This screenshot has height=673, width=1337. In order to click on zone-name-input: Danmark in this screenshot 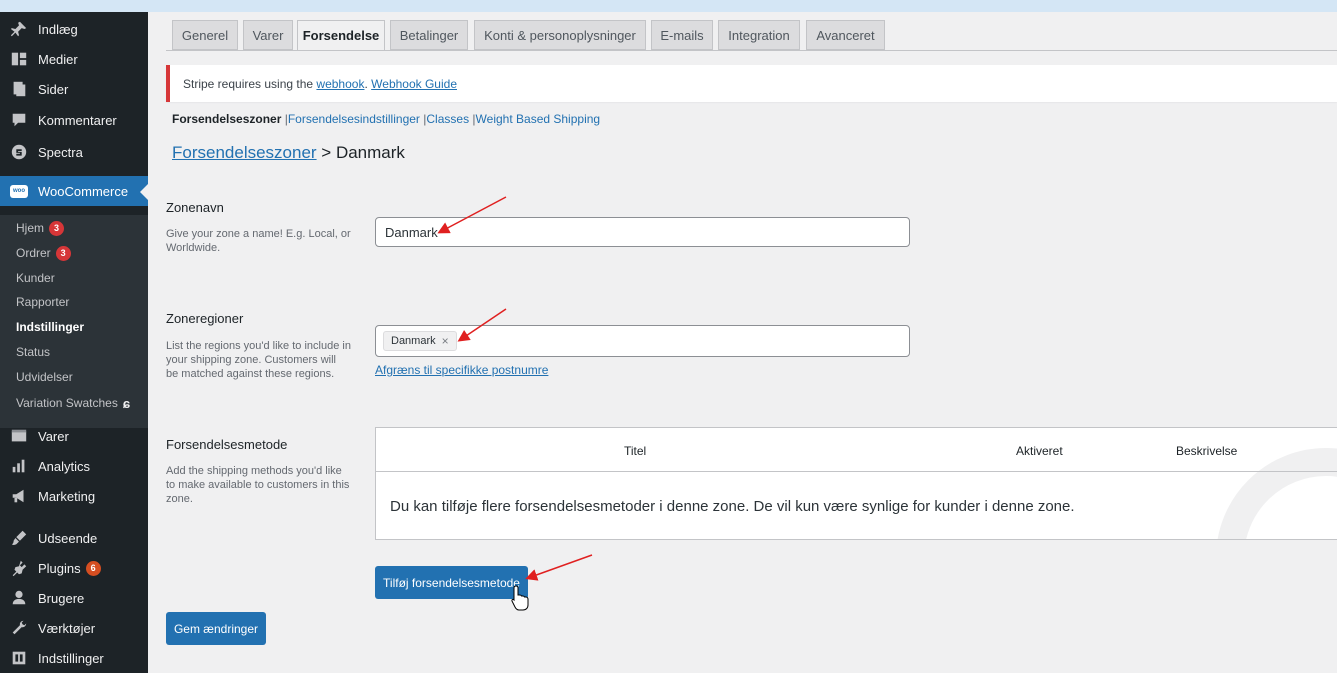, I will do `click(642, 232)`.